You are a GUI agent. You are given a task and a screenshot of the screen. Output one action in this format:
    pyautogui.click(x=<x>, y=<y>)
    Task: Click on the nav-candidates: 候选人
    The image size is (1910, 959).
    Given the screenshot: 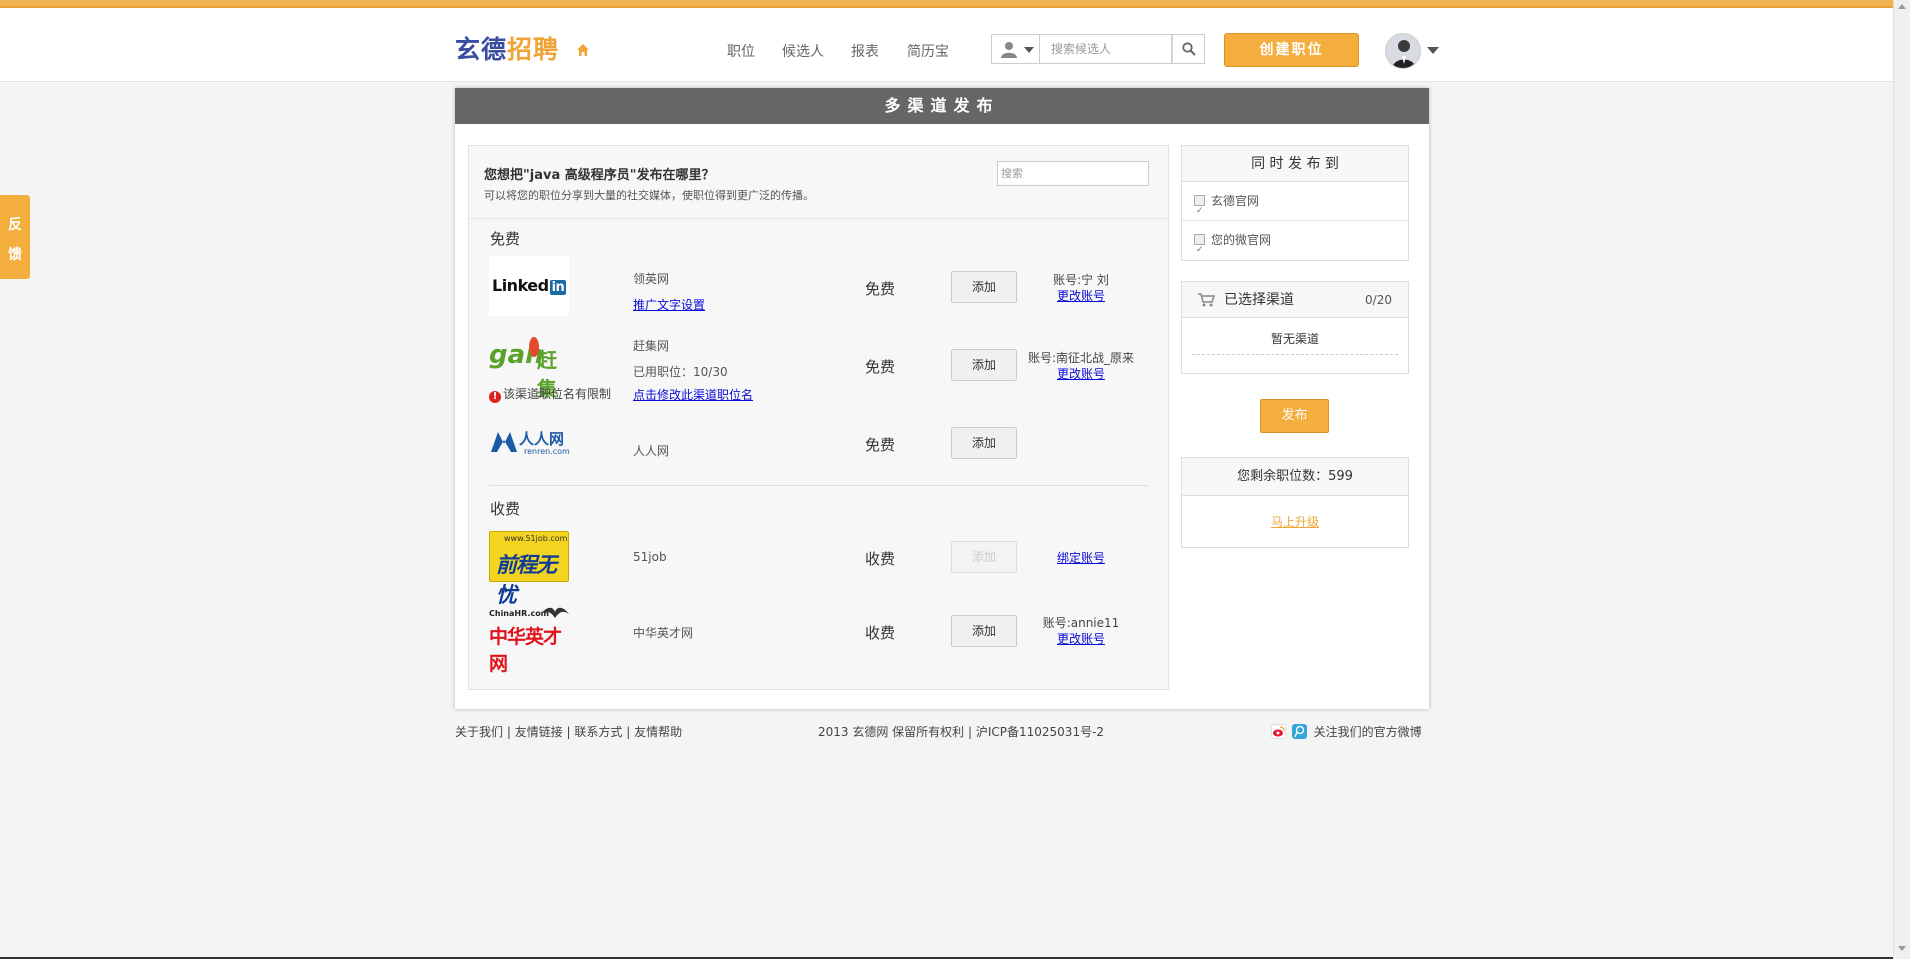 What is the action you would take?
    pyautogui.click(x=803, y=51)
    